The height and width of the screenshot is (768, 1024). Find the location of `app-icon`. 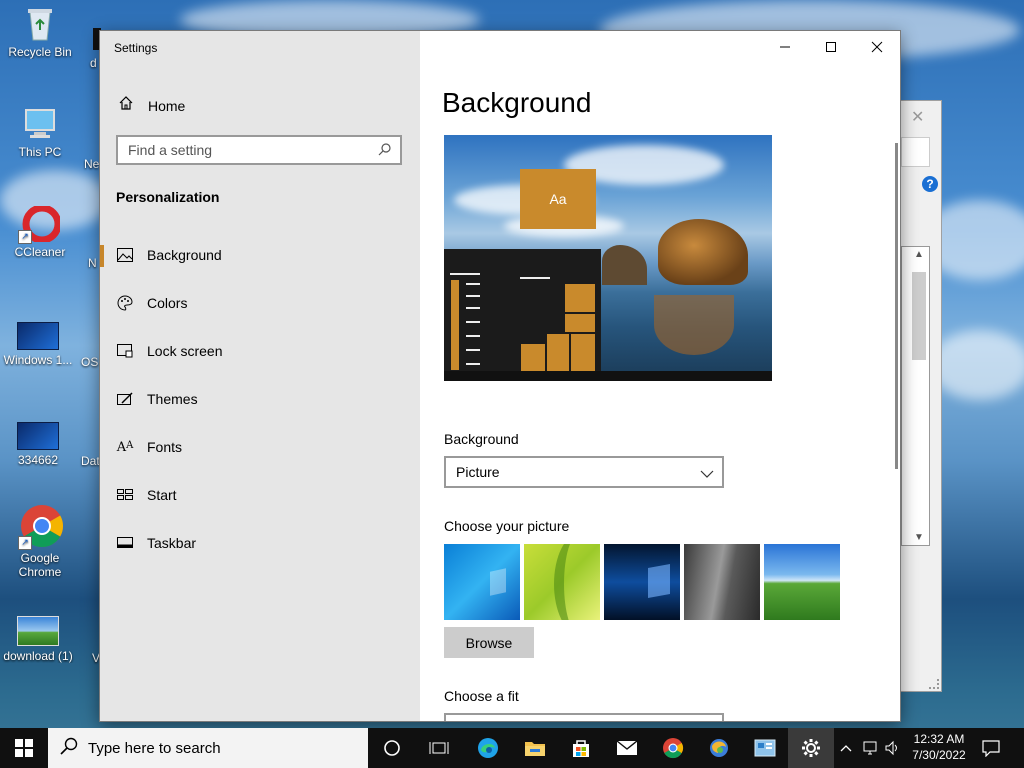

app-icon is located at coordinates (719, 748).